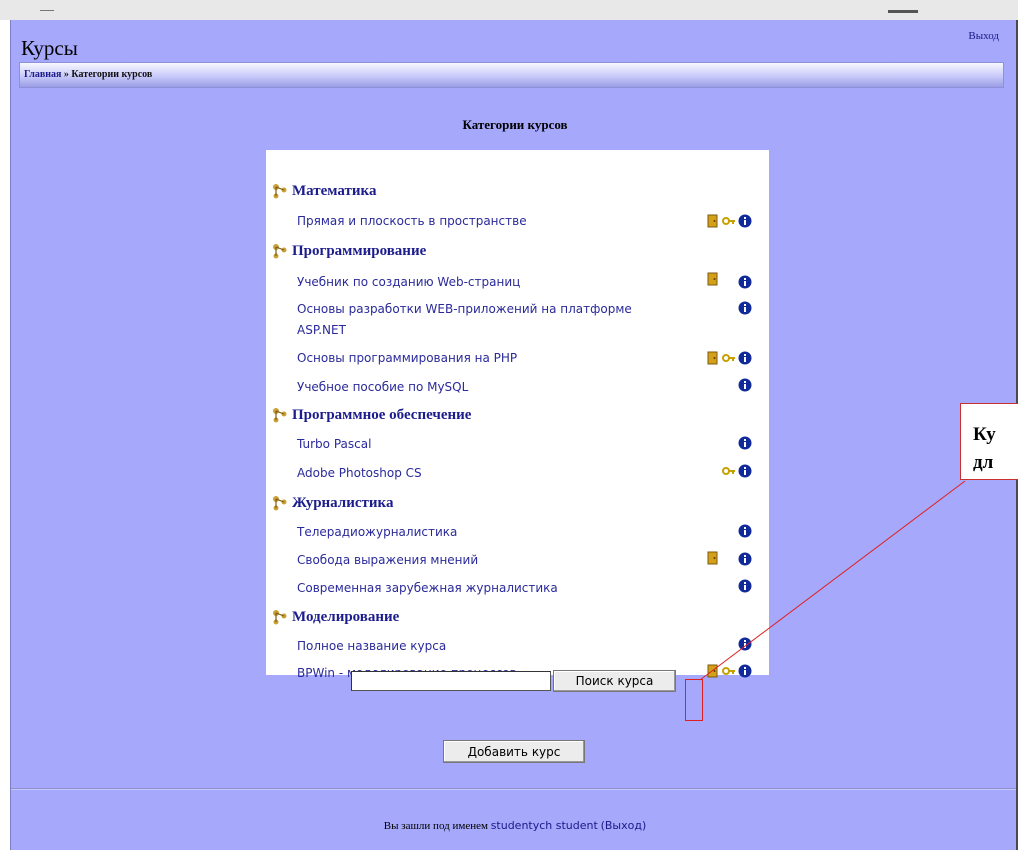 The image size is (1018, 850). I want to click on search-course-button: Поиск курса, so click(614, 681).